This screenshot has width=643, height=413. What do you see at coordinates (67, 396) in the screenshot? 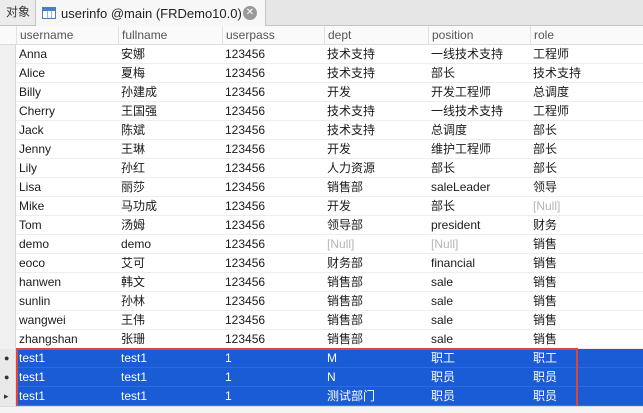
I see `cell-username: test1` at bounding box center [67, 396].